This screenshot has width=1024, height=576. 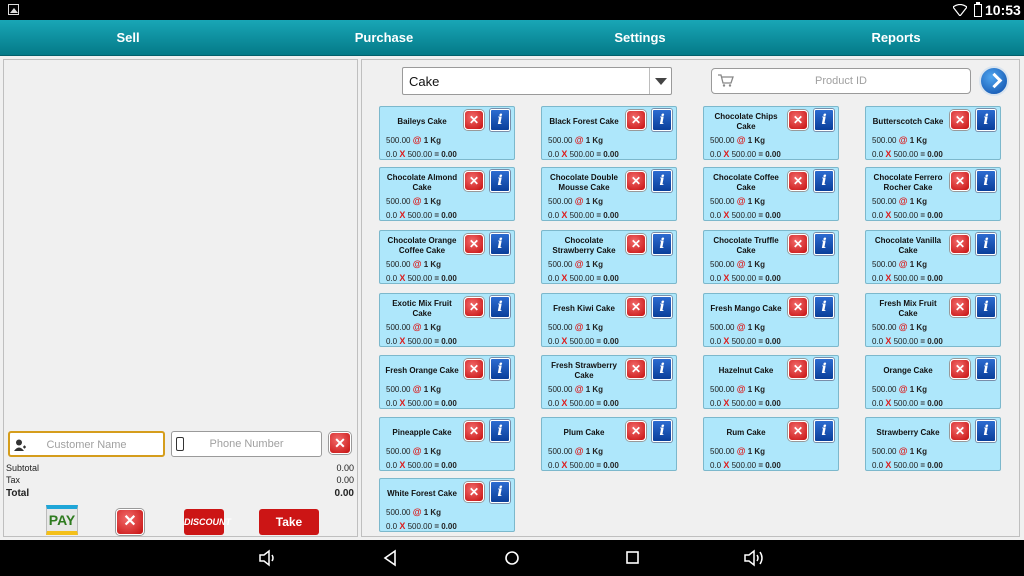 I want to click on chevron-down-icon, so click(x=660, y=81).